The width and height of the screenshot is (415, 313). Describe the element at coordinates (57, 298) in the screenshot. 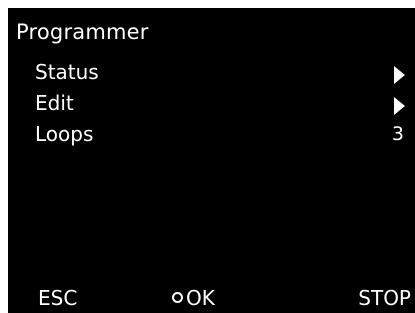

I see `esc-softkey: ESC` at that location.